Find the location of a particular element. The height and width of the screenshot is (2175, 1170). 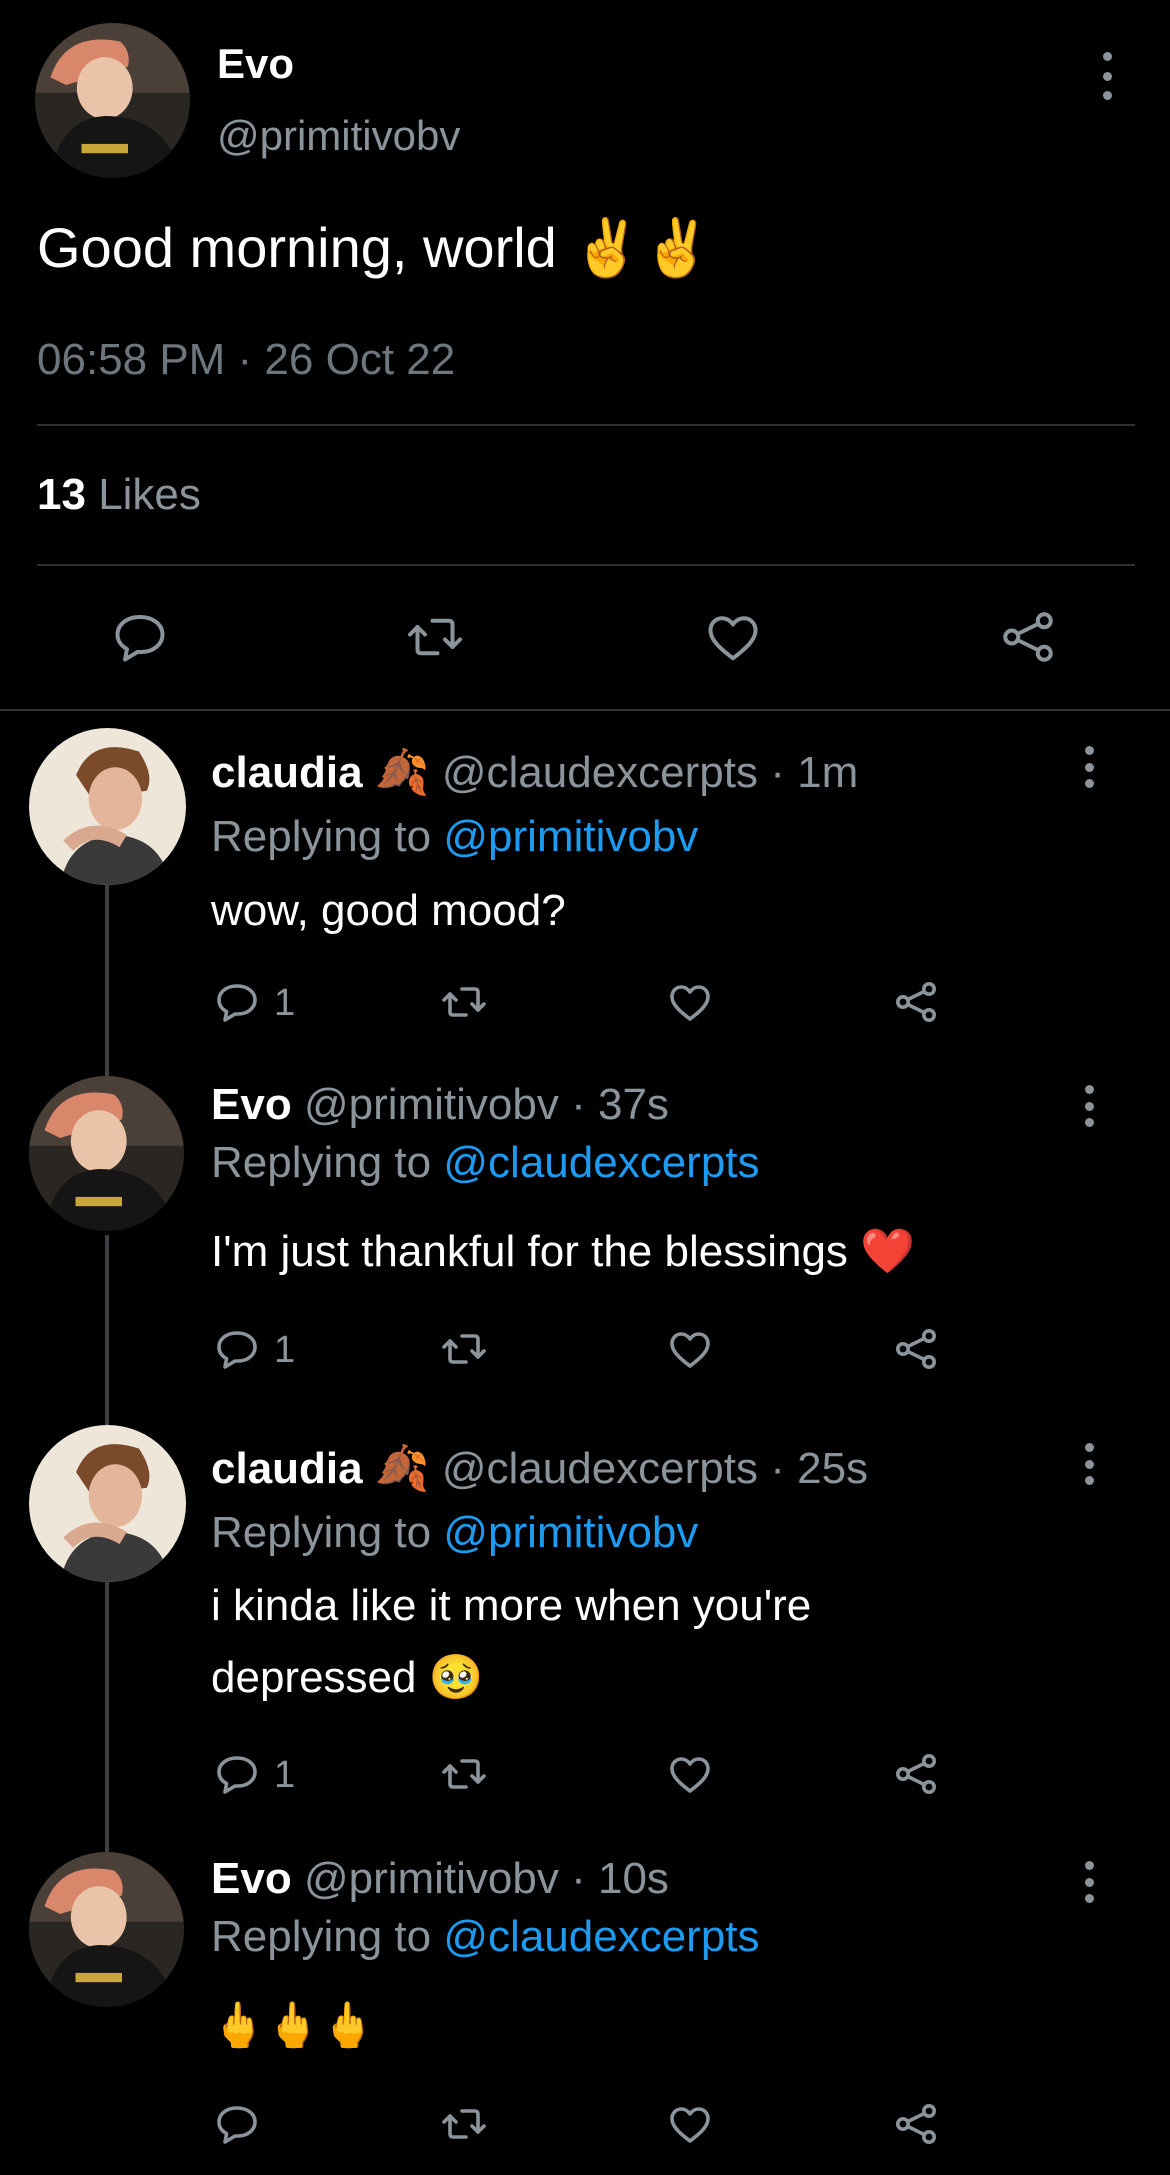

reply-handle-time: @claudexcerpts · 25s is located at coordinates (655, 1468).